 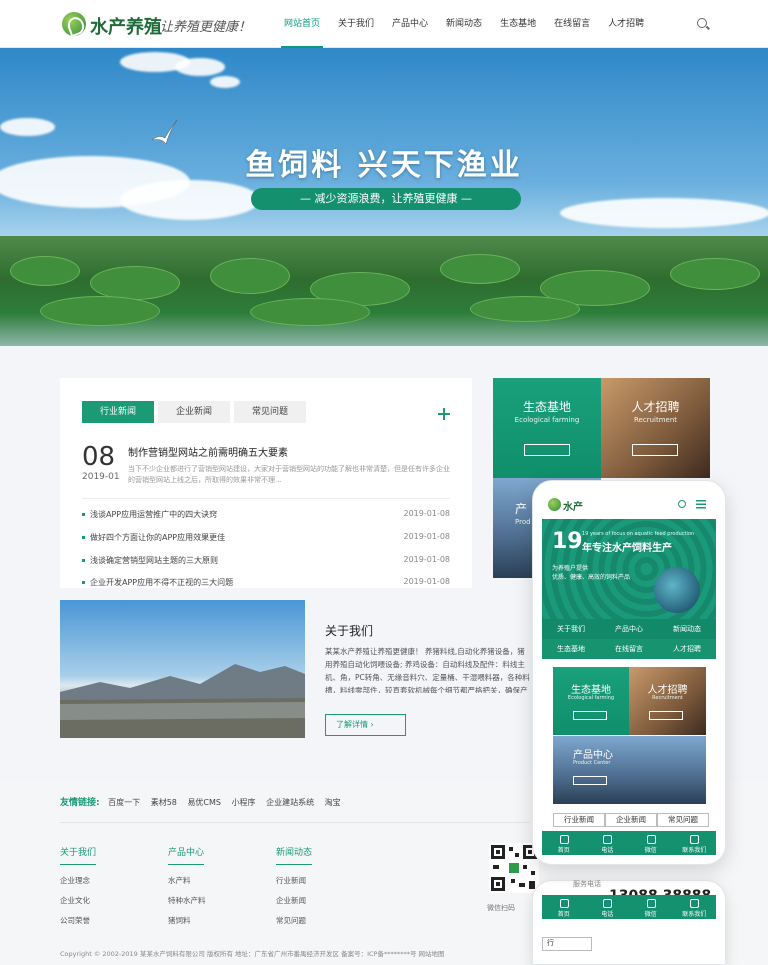 I want to click on mobile-tile-products: 产品中心 Product Center, so click(x=629, y=770).